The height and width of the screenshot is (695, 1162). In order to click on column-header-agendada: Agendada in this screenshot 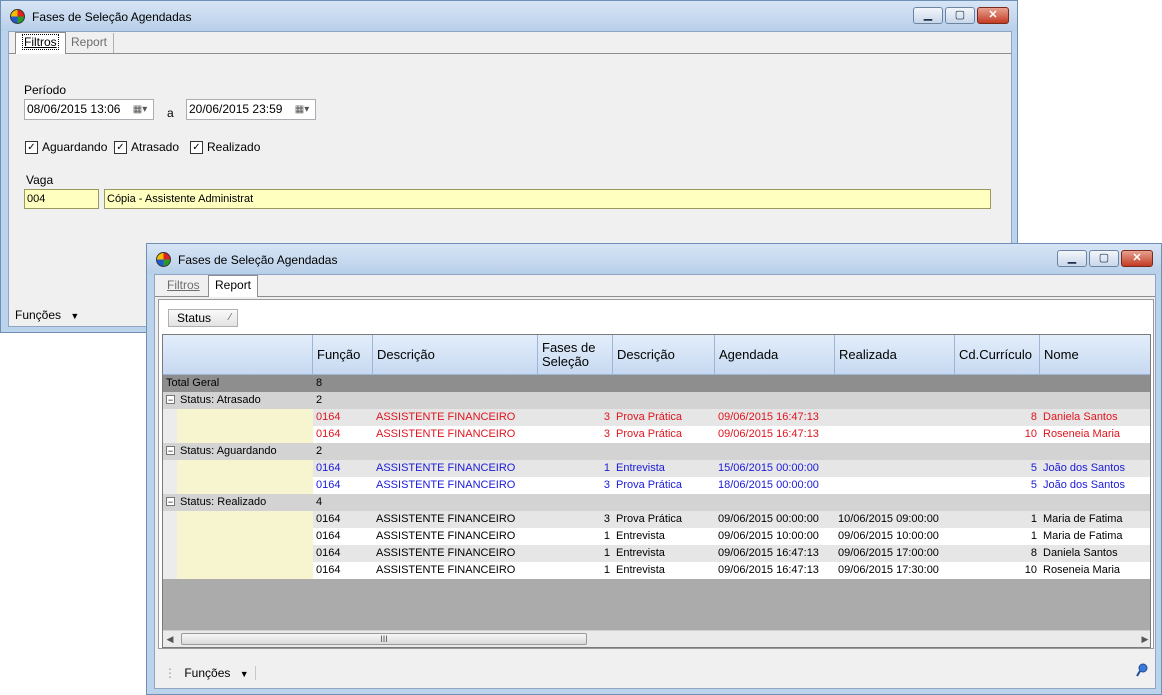, I will do `click(775, 355)`.